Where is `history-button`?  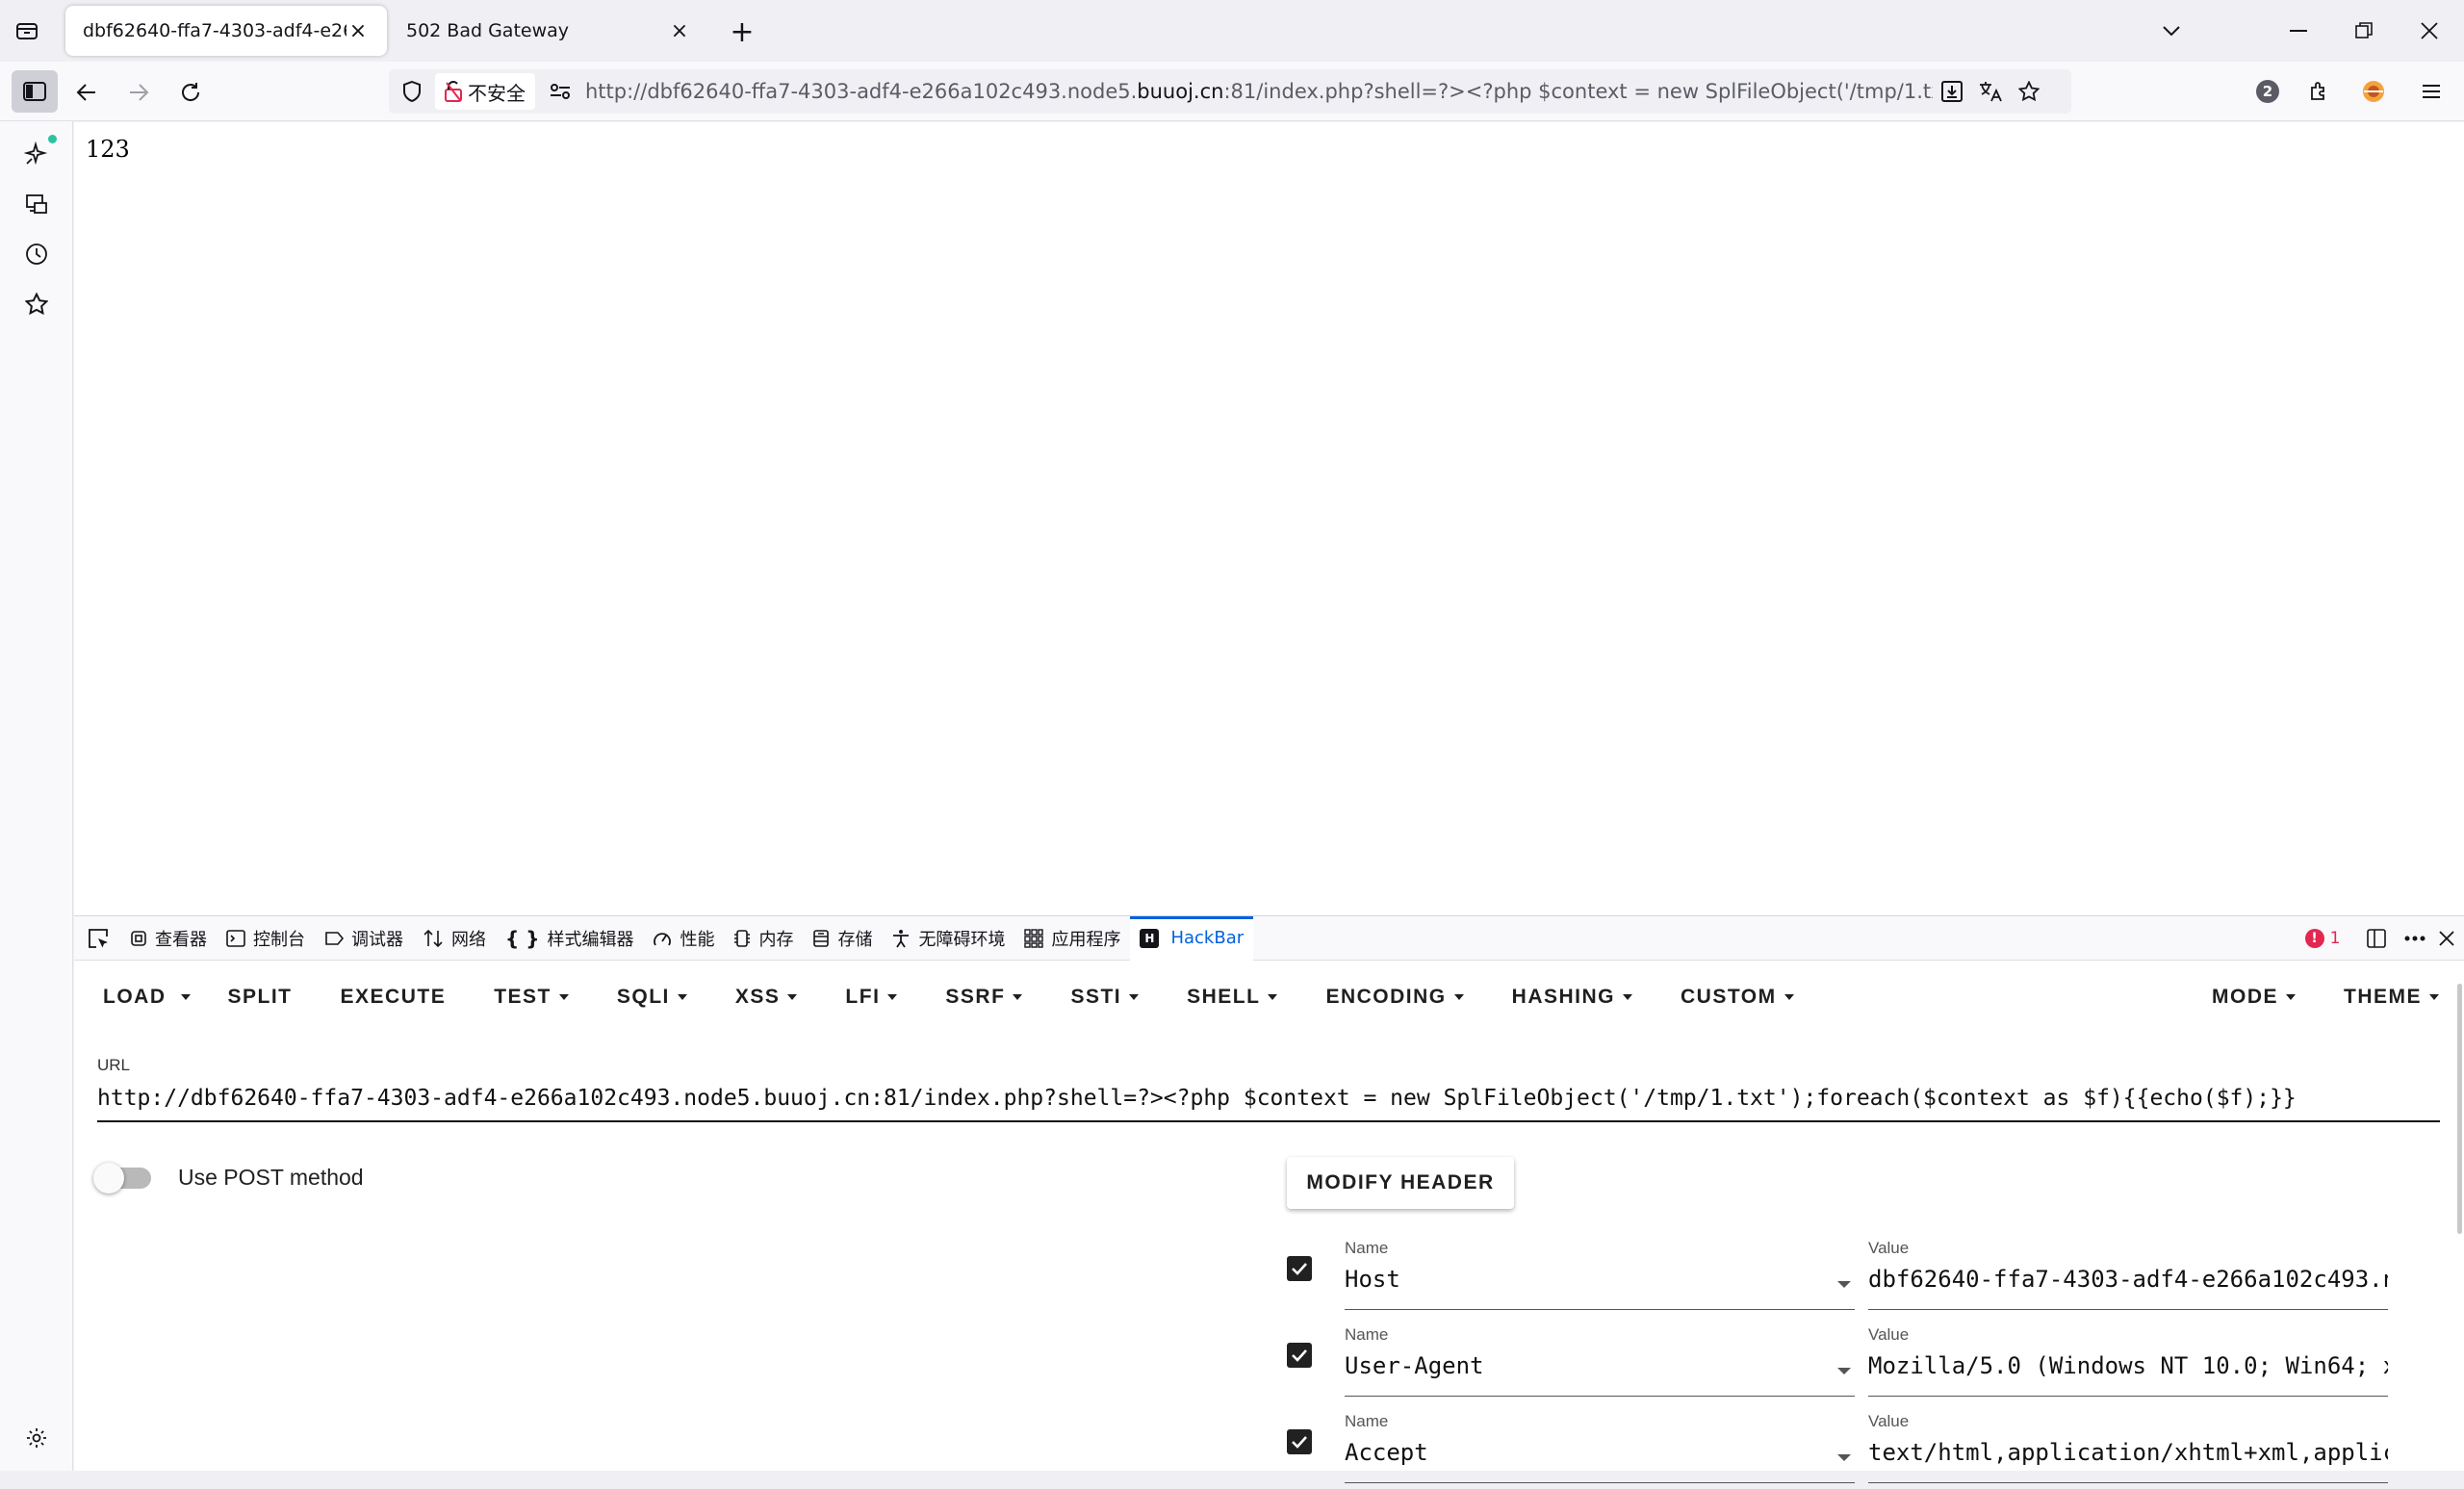
history-button is located at coordinates (36, 255).